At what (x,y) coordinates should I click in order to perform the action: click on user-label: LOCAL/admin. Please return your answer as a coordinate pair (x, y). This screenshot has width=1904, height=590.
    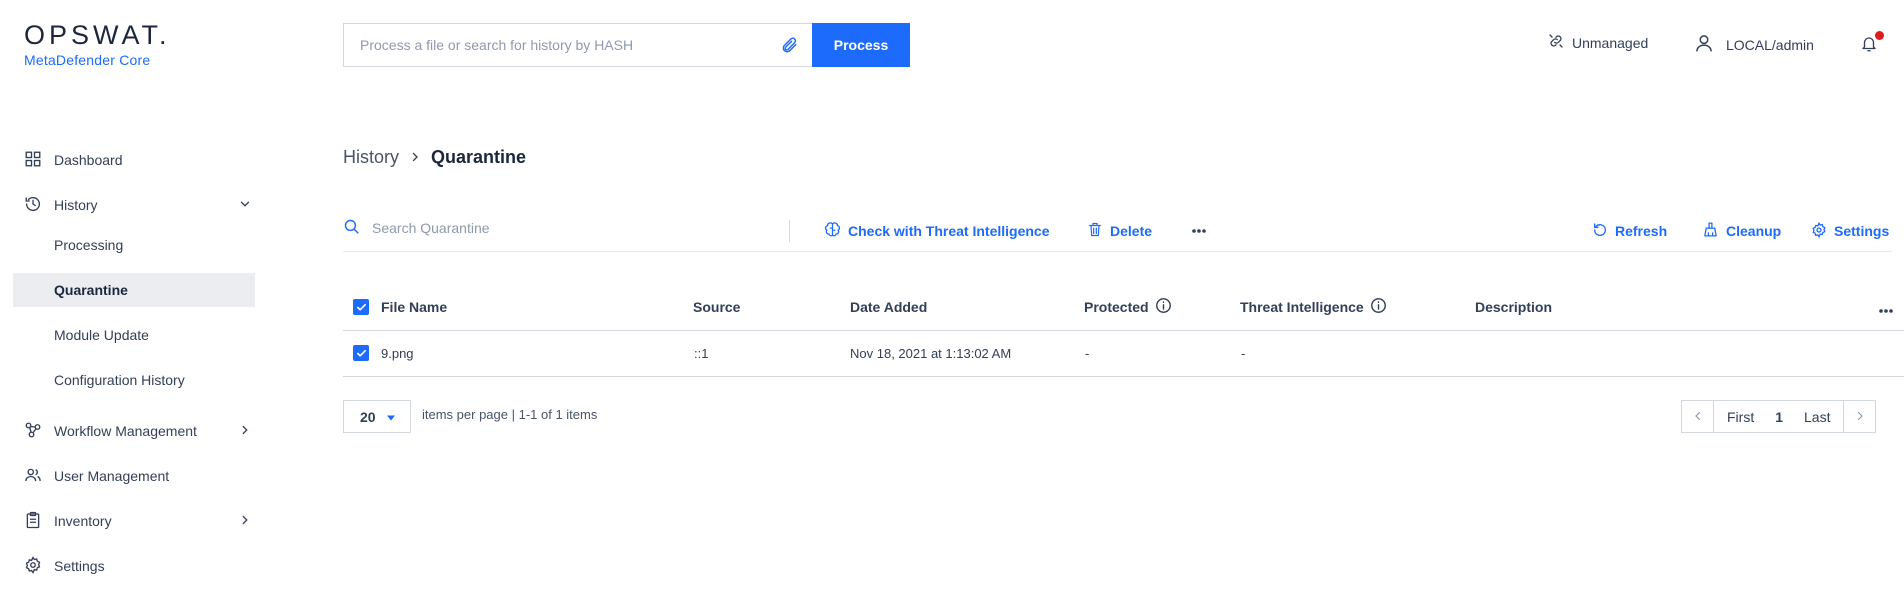
    Looking at the image, I should click on (1770, 44).